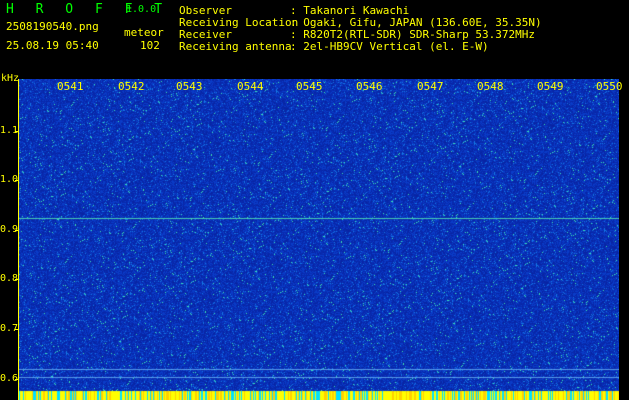  Describe the element at coordinates (52, 26) in the screenshot. I see `file-name: 2508190540.png` at that location.